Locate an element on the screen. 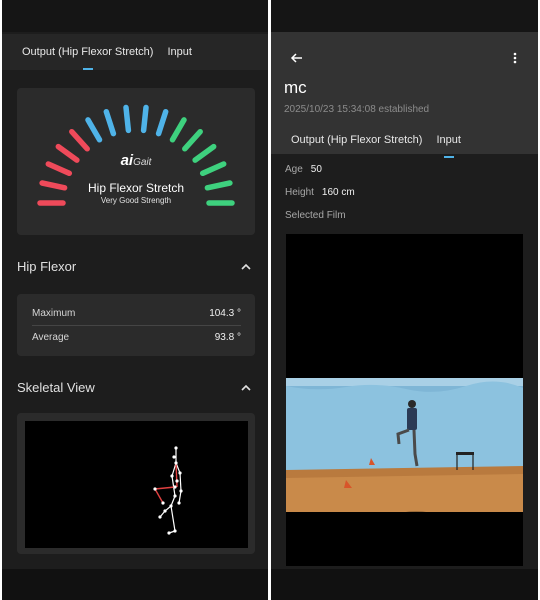 The height and width of the screenshot is (600, 540). metric-label: Maximum is located at coordinates (54, 313).